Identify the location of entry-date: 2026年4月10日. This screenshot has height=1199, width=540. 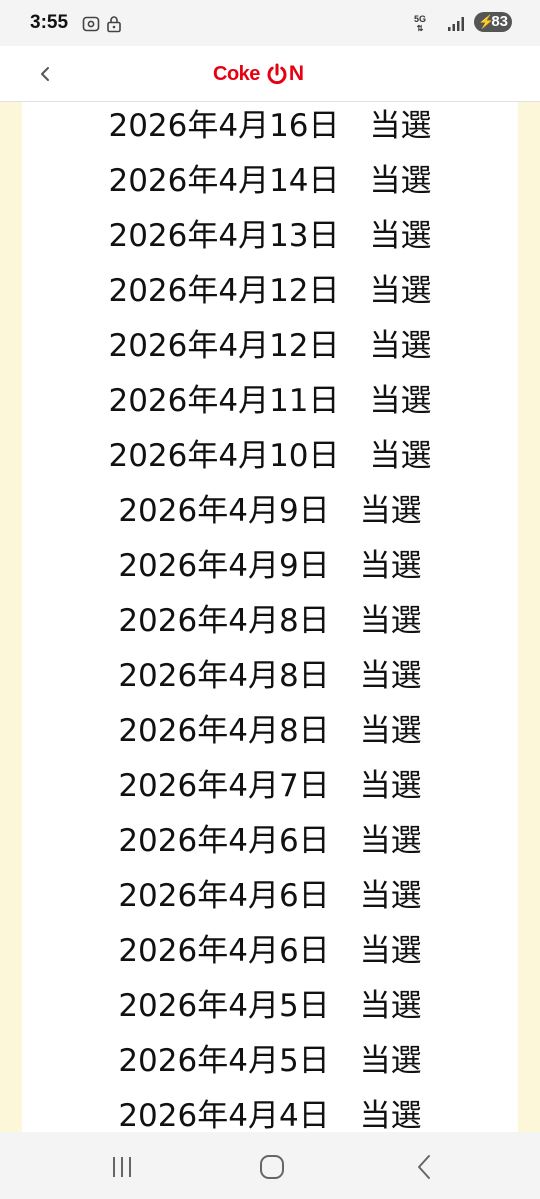
(224, 456).